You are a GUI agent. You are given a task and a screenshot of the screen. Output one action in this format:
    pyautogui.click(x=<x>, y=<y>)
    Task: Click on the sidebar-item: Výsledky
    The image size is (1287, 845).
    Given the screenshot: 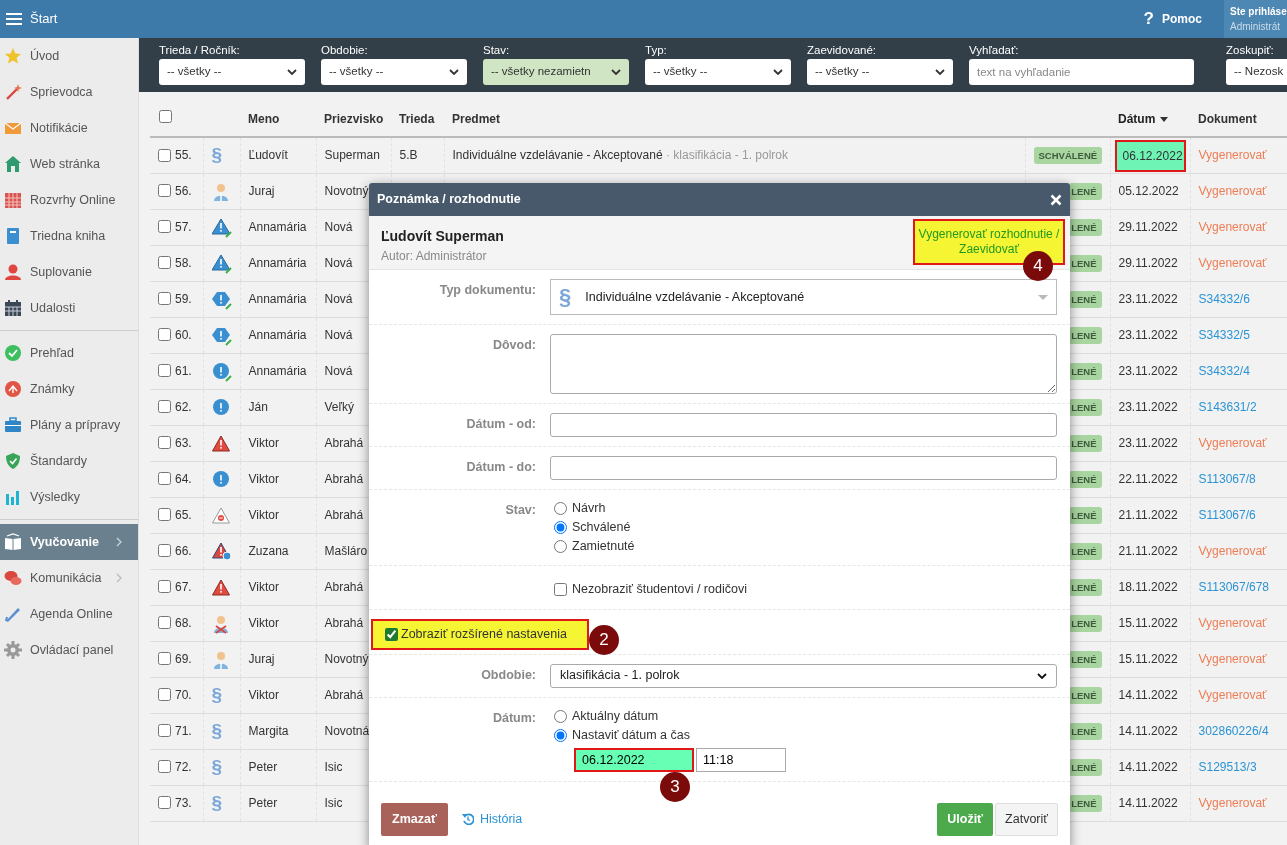 What is the action you would take?
    pyautogui.click(x=69, y=497)
    